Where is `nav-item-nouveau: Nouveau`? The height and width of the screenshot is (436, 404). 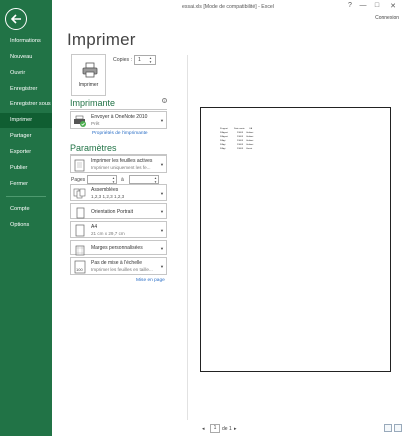
nav-item-nouveau: Nouveau is located at coordinates (26, 57).